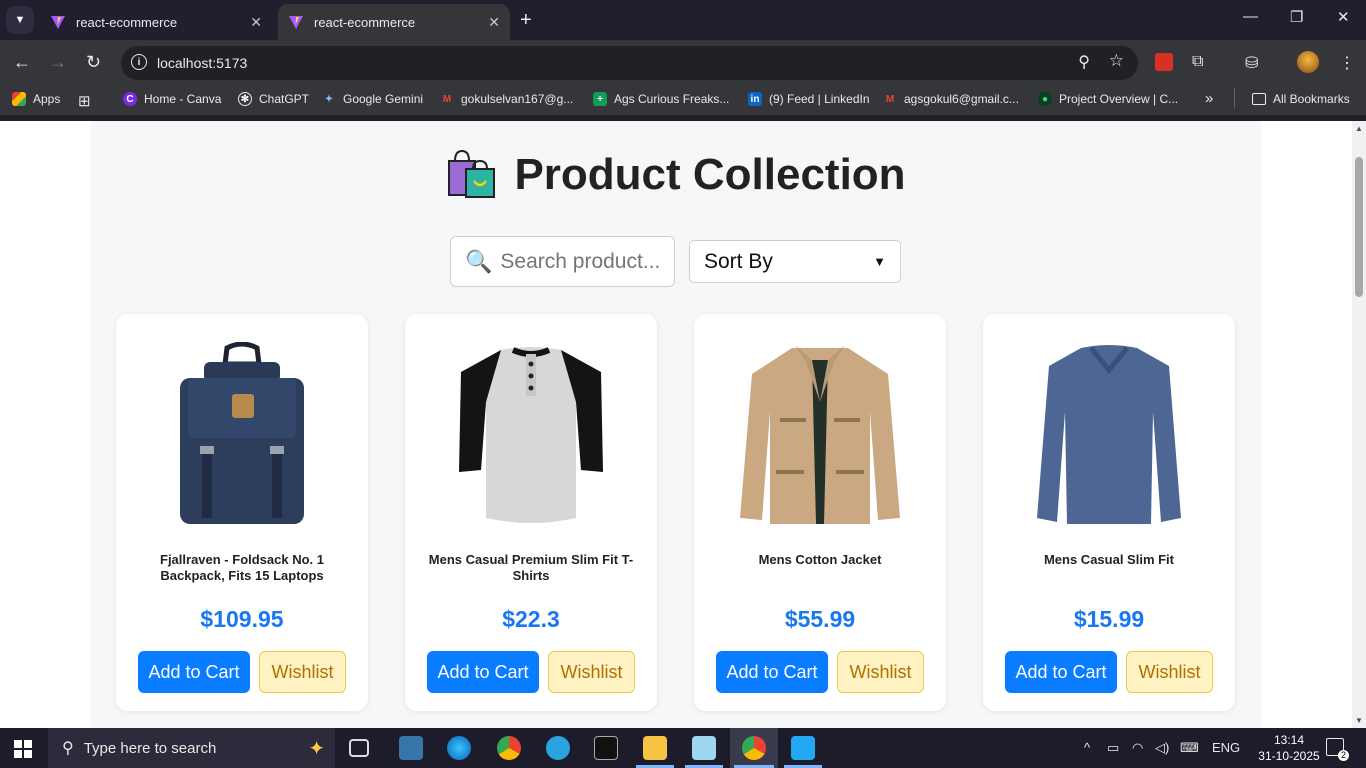  I want to click on bookmark-canva: C Home - Canva, so click(172, 99).